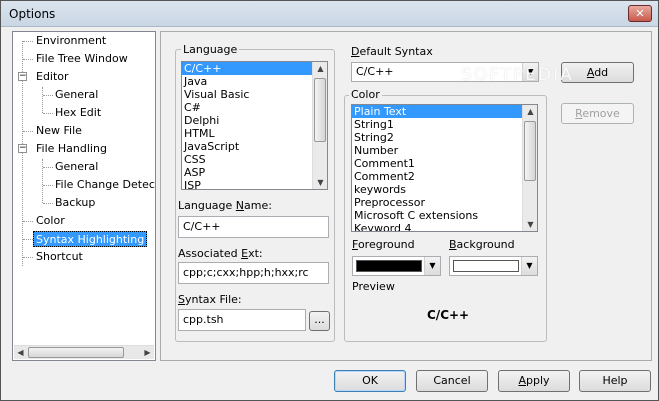 This screenshot has height=401, width=659. Describe the element at coordinates (375, 71) in the screenshot. I see `default-syntax-value: C/C++` at that location.